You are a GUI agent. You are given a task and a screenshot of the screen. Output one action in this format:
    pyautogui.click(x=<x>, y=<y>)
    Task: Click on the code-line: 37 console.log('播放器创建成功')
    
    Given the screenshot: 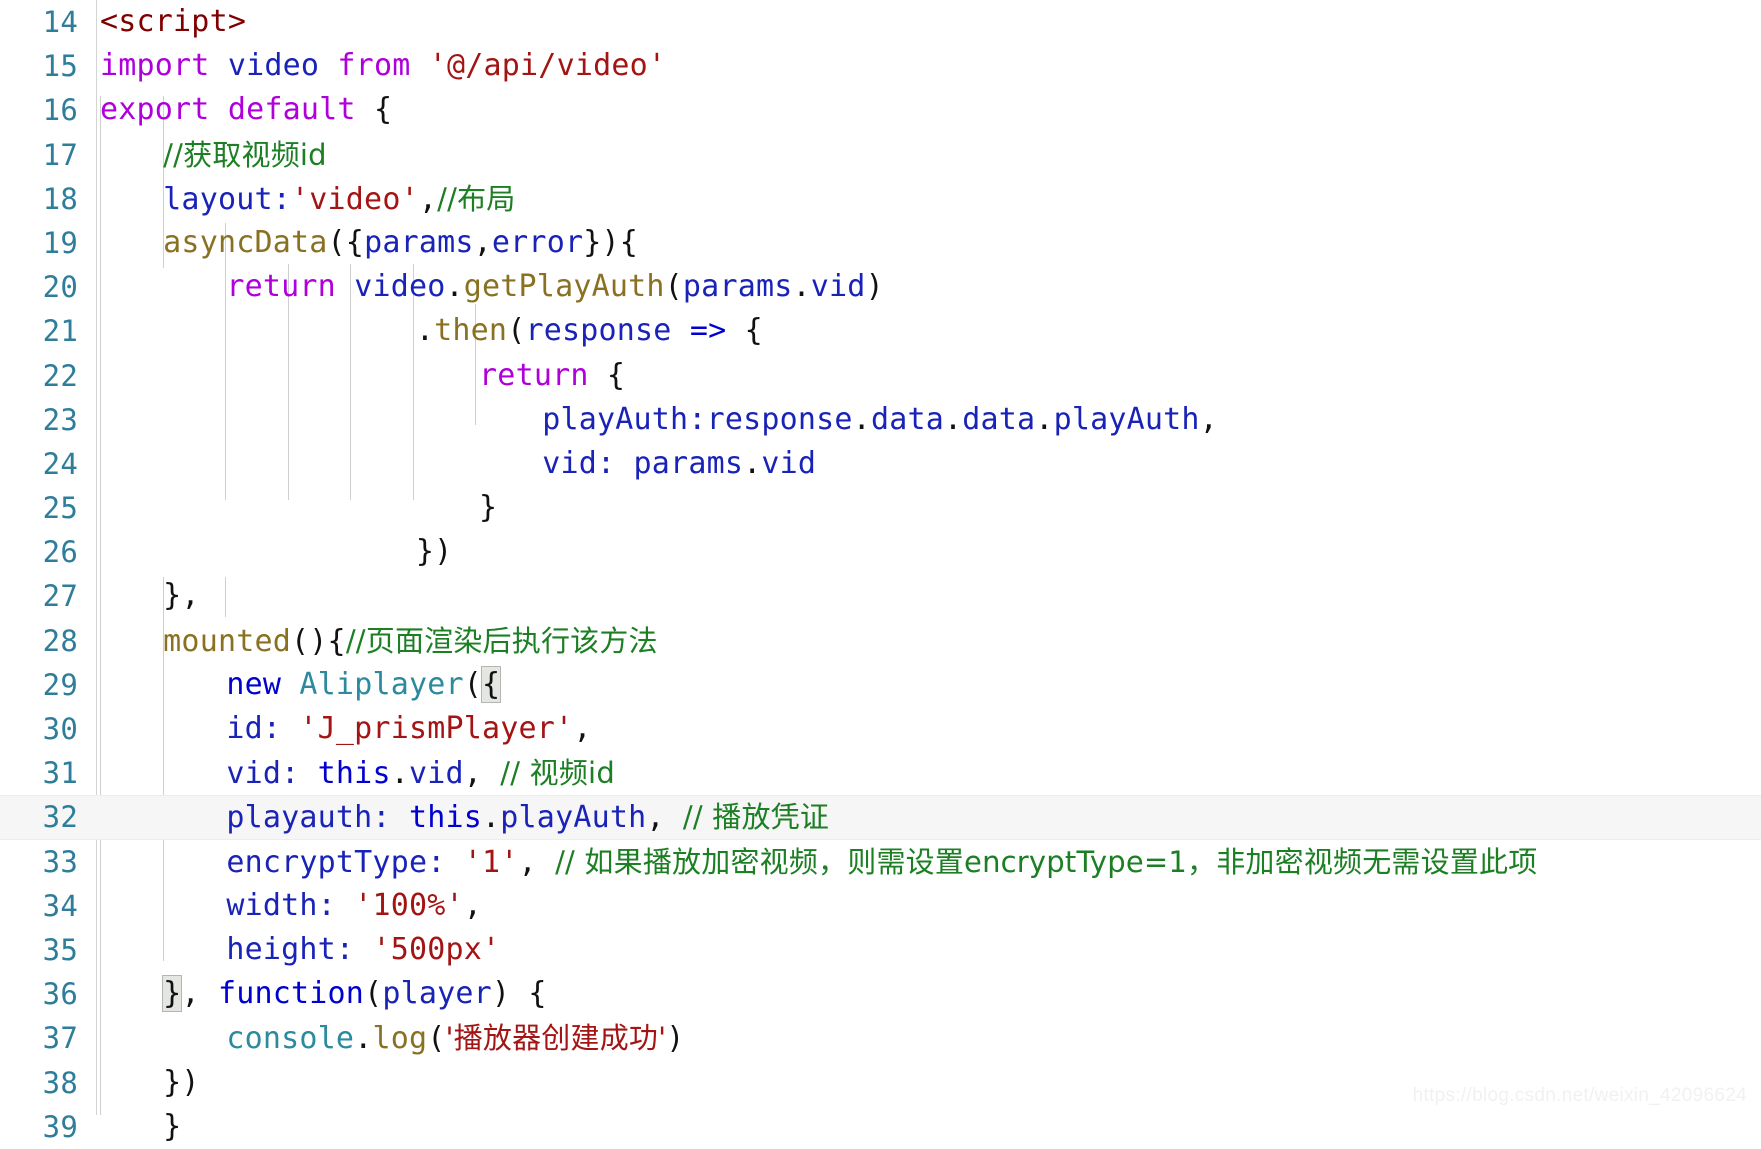 What is the action you would take?
    pyautogui.click(x=880, y=1038)
    